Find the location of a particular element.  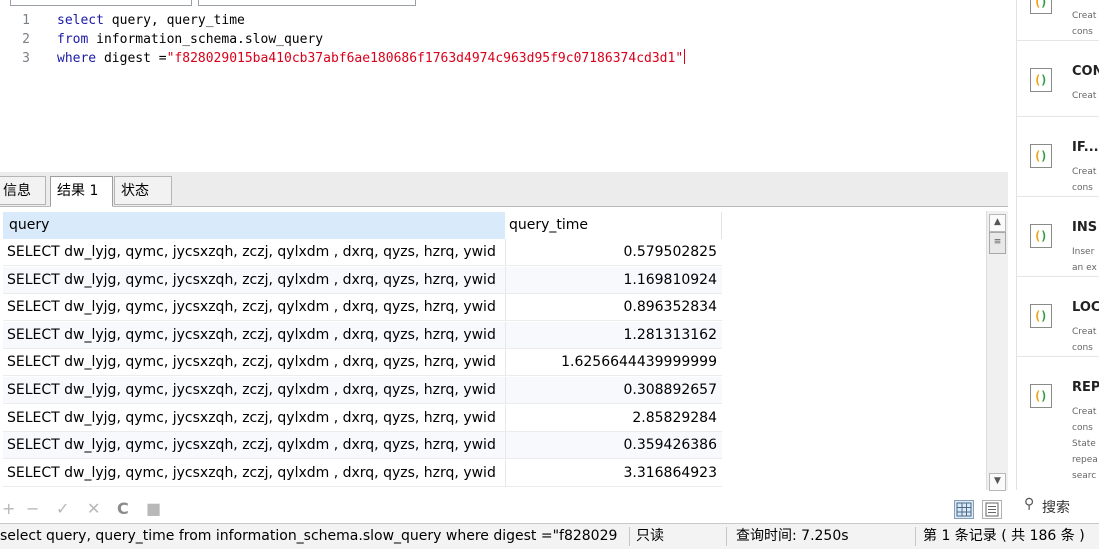

grid-view-icon is located at coordinates (964, 509).